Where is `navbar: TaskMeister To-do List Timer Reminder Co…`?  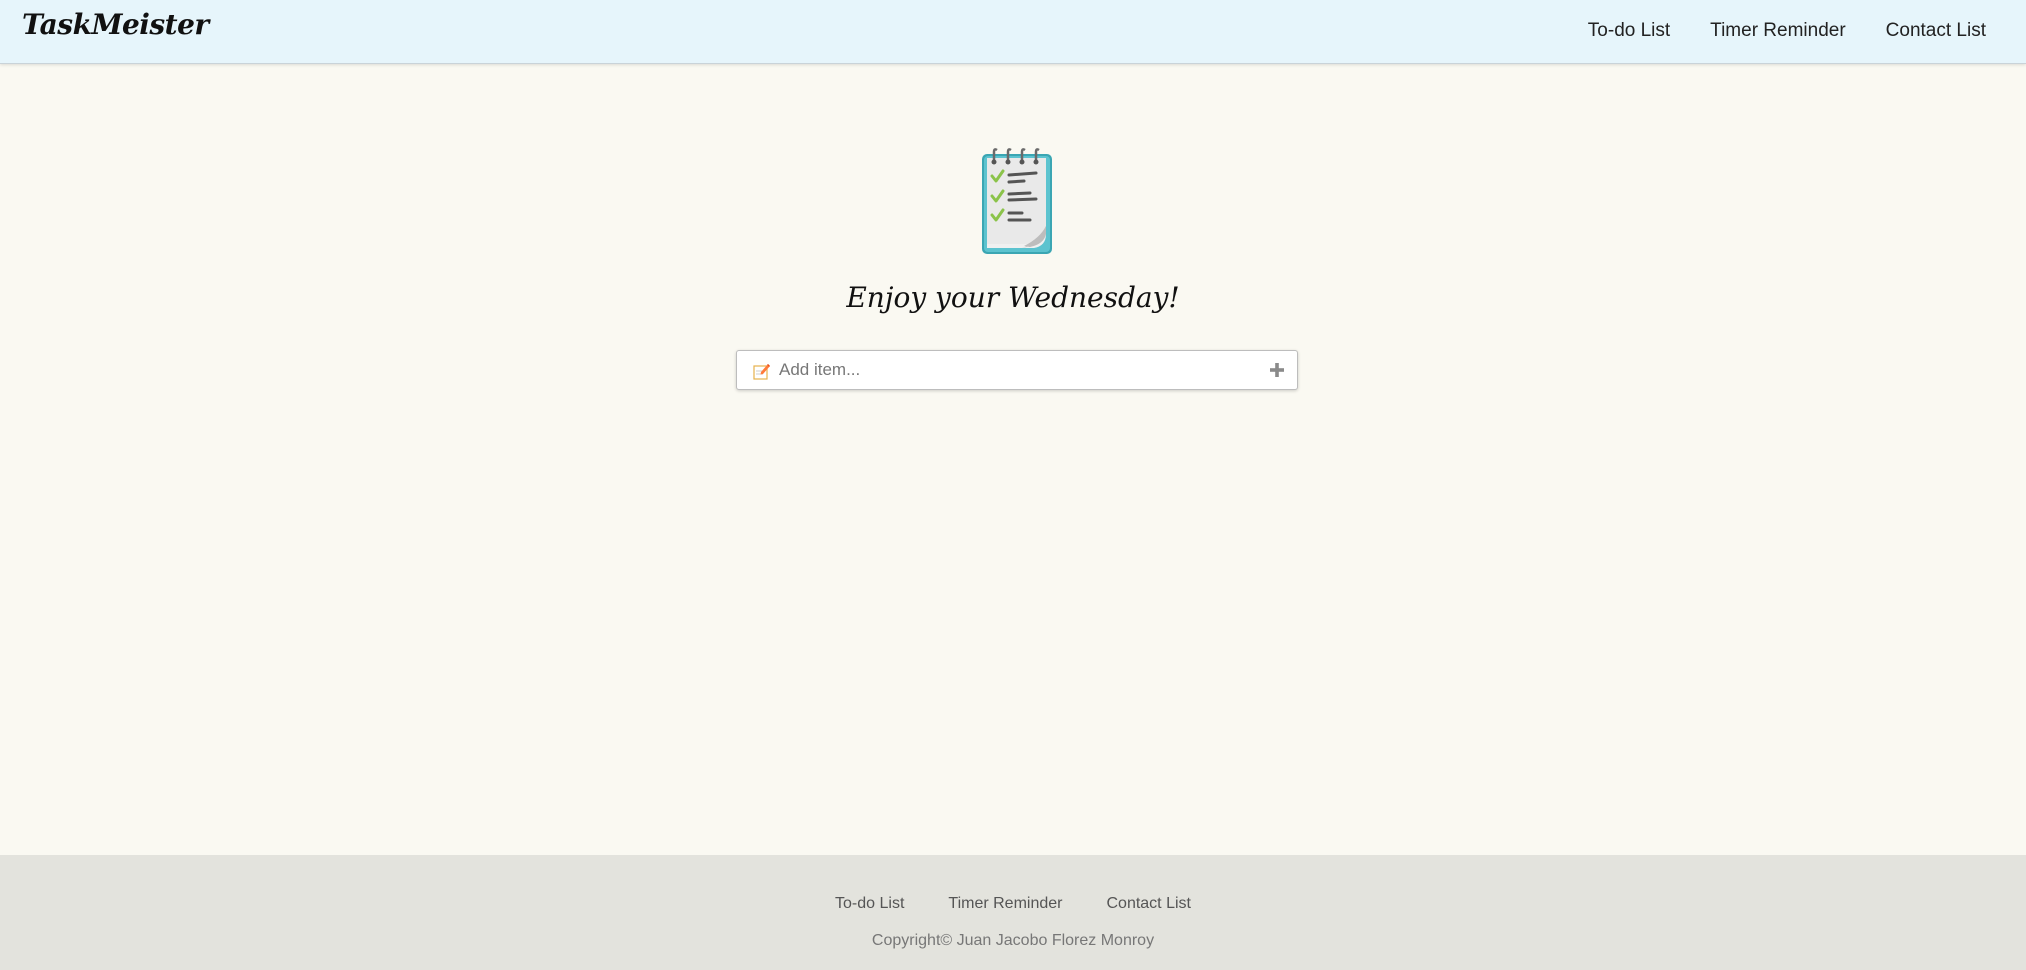
navbar: TaskMeister To-do List Timer Reminder Co… is located at coordinates (1013, 32).